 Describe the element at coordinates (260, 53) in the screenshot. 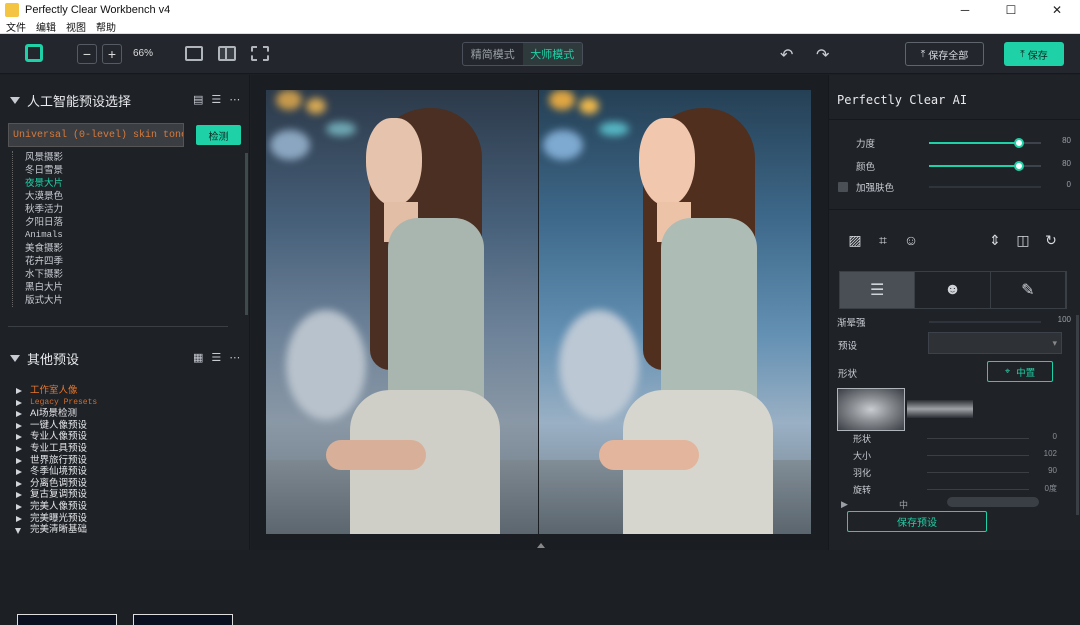

I see `compare-view-icon` at that location.